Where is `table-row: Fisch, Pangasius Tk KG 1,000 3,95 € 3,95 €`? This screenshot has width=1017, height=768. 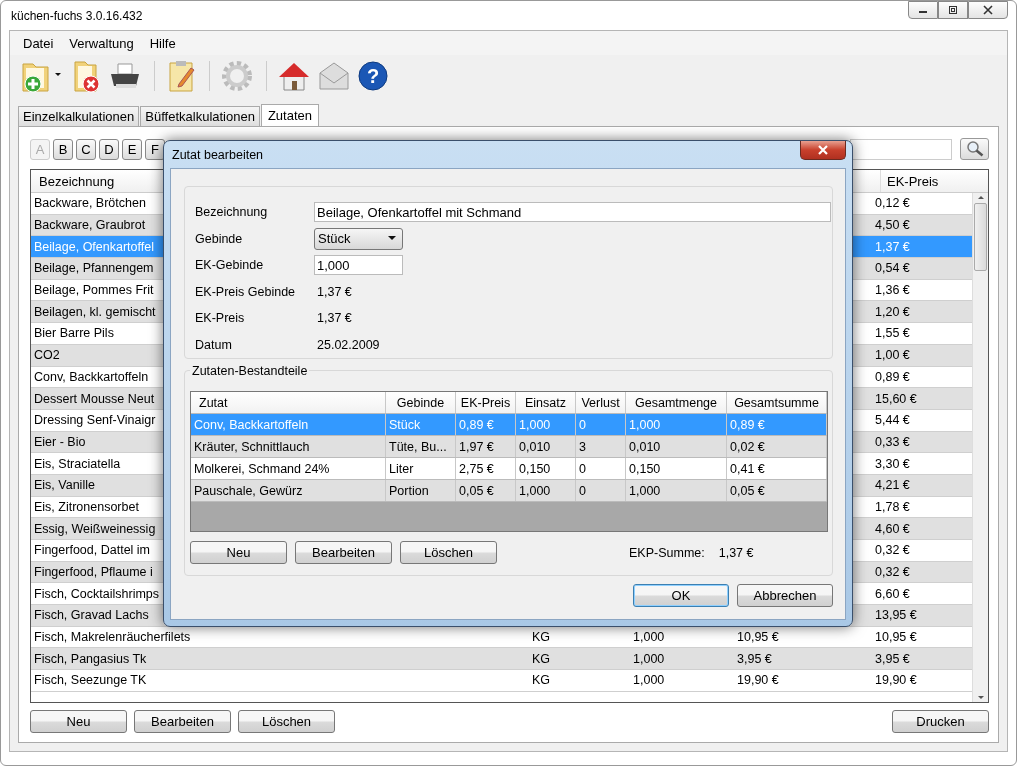
table-row: Fisch, Pangasius Tk KG 1,000 3,95 € 3,95 € is located at coordinates (501, 659).